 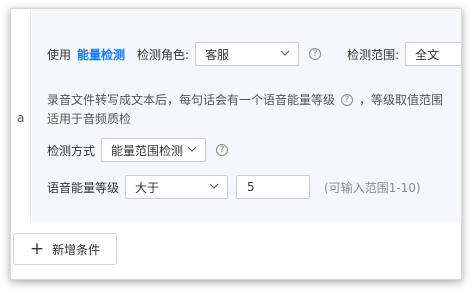 I want to click on method-select-value: 能量范围检测, so click(x=147, y=150).